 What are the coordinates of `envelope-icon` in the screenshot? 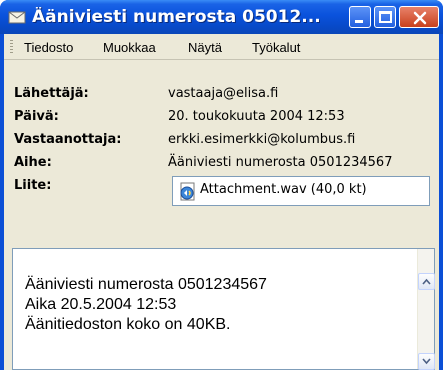 It's located at (17, 17).